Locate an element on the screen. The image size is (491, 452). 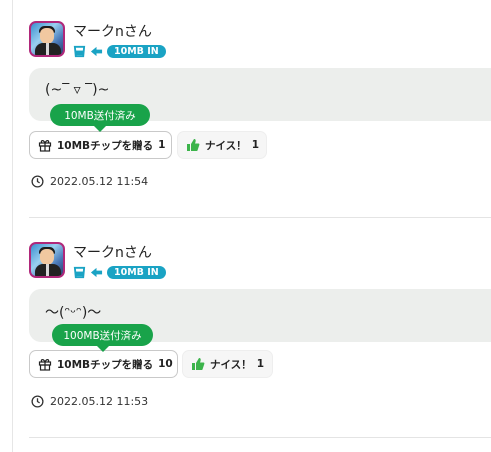
timestamp: 2022.05.12 11:54 is located at coordinates (99, 181).